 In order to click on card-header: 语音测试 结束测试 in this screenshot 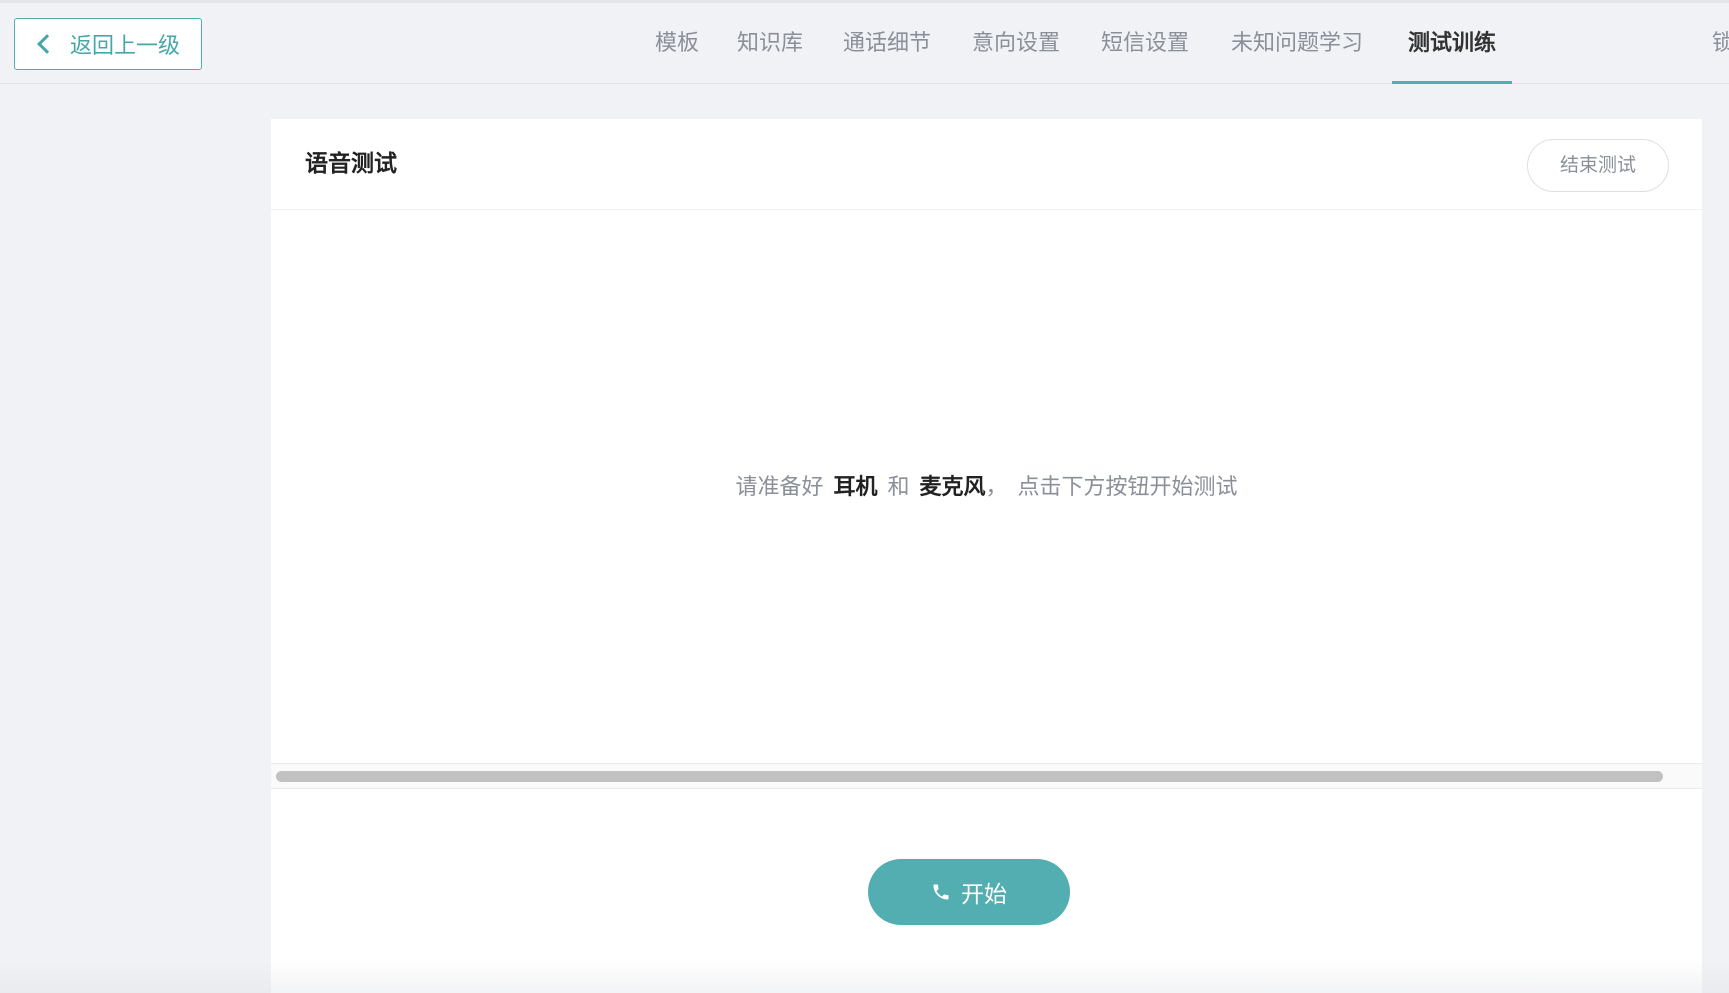, I will do `click(986, 164)`.